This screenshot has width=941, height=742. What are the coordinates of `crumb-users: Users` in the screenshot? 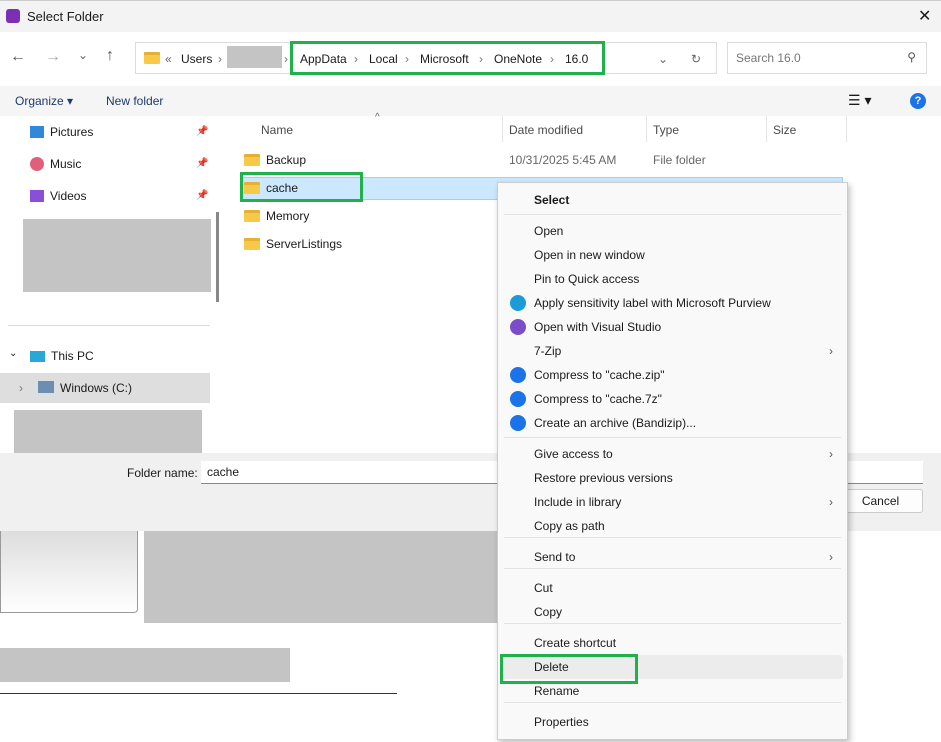 It's located at (196, 59).